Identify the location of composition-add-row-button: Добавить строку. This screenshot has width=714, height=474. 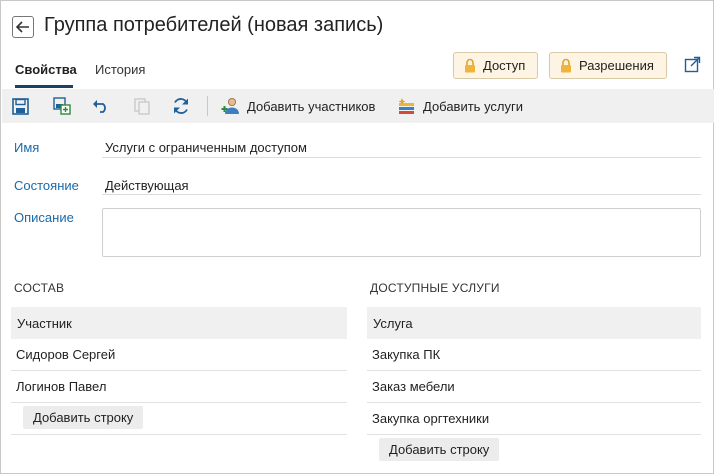
(83, 417).